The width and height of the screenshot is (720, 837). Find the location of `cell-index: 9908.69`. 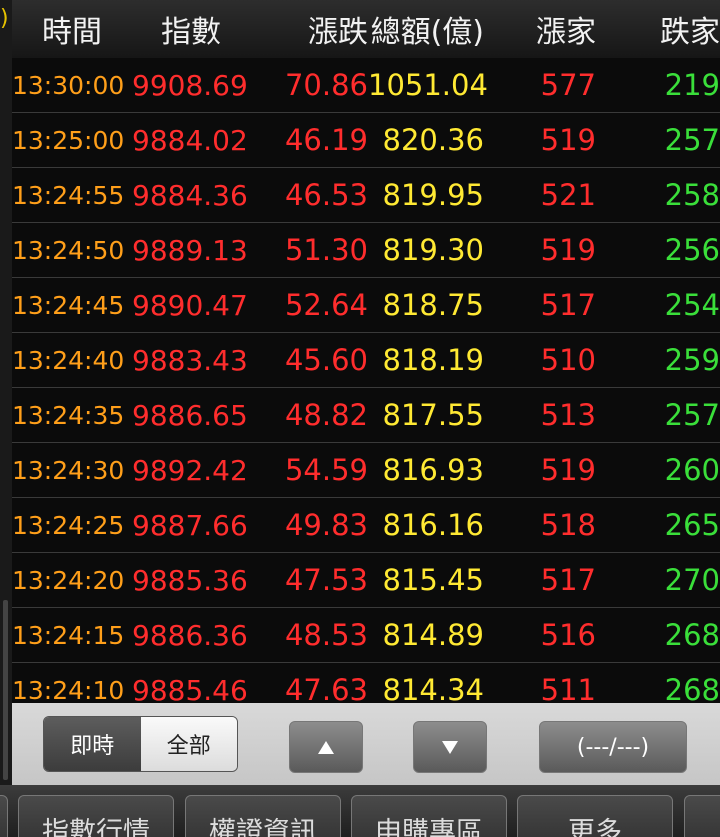

cell-index: 9908.69 is located at coordinates (190, 85).